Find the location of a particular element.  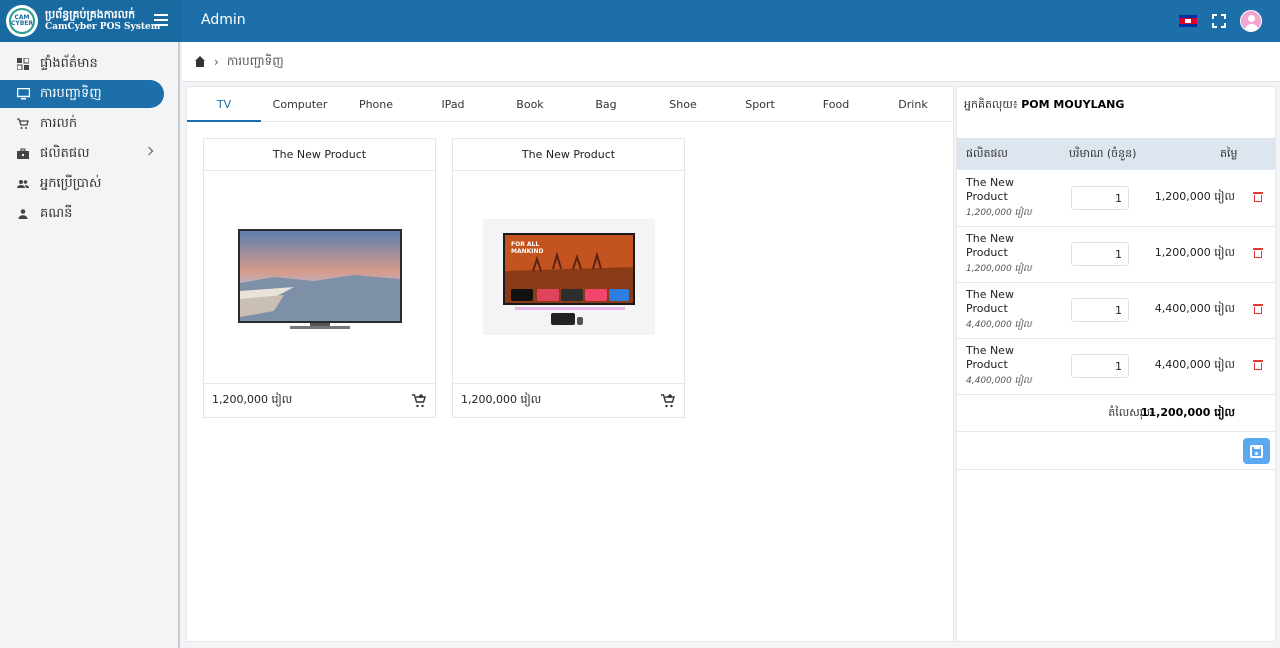

header-quantity: បរិមាណ (ចំនួន) is located at coordinates (1103, 153).